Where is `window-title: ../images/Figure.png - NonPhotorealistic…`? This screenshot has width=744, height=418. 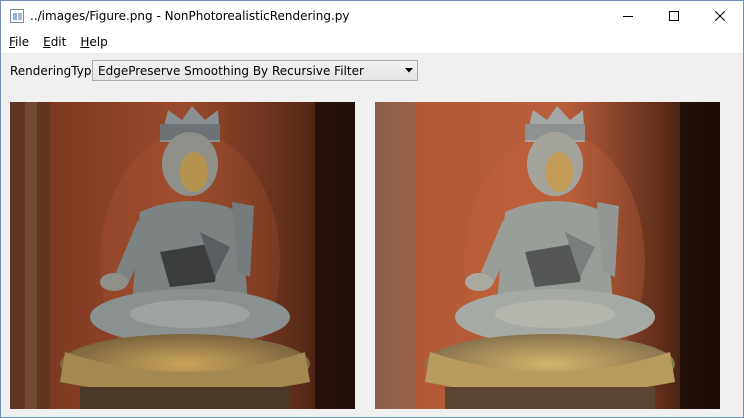 window-title: ../images/Figure.png - NonPhotorealistic… is located at coordinates (190, 16).